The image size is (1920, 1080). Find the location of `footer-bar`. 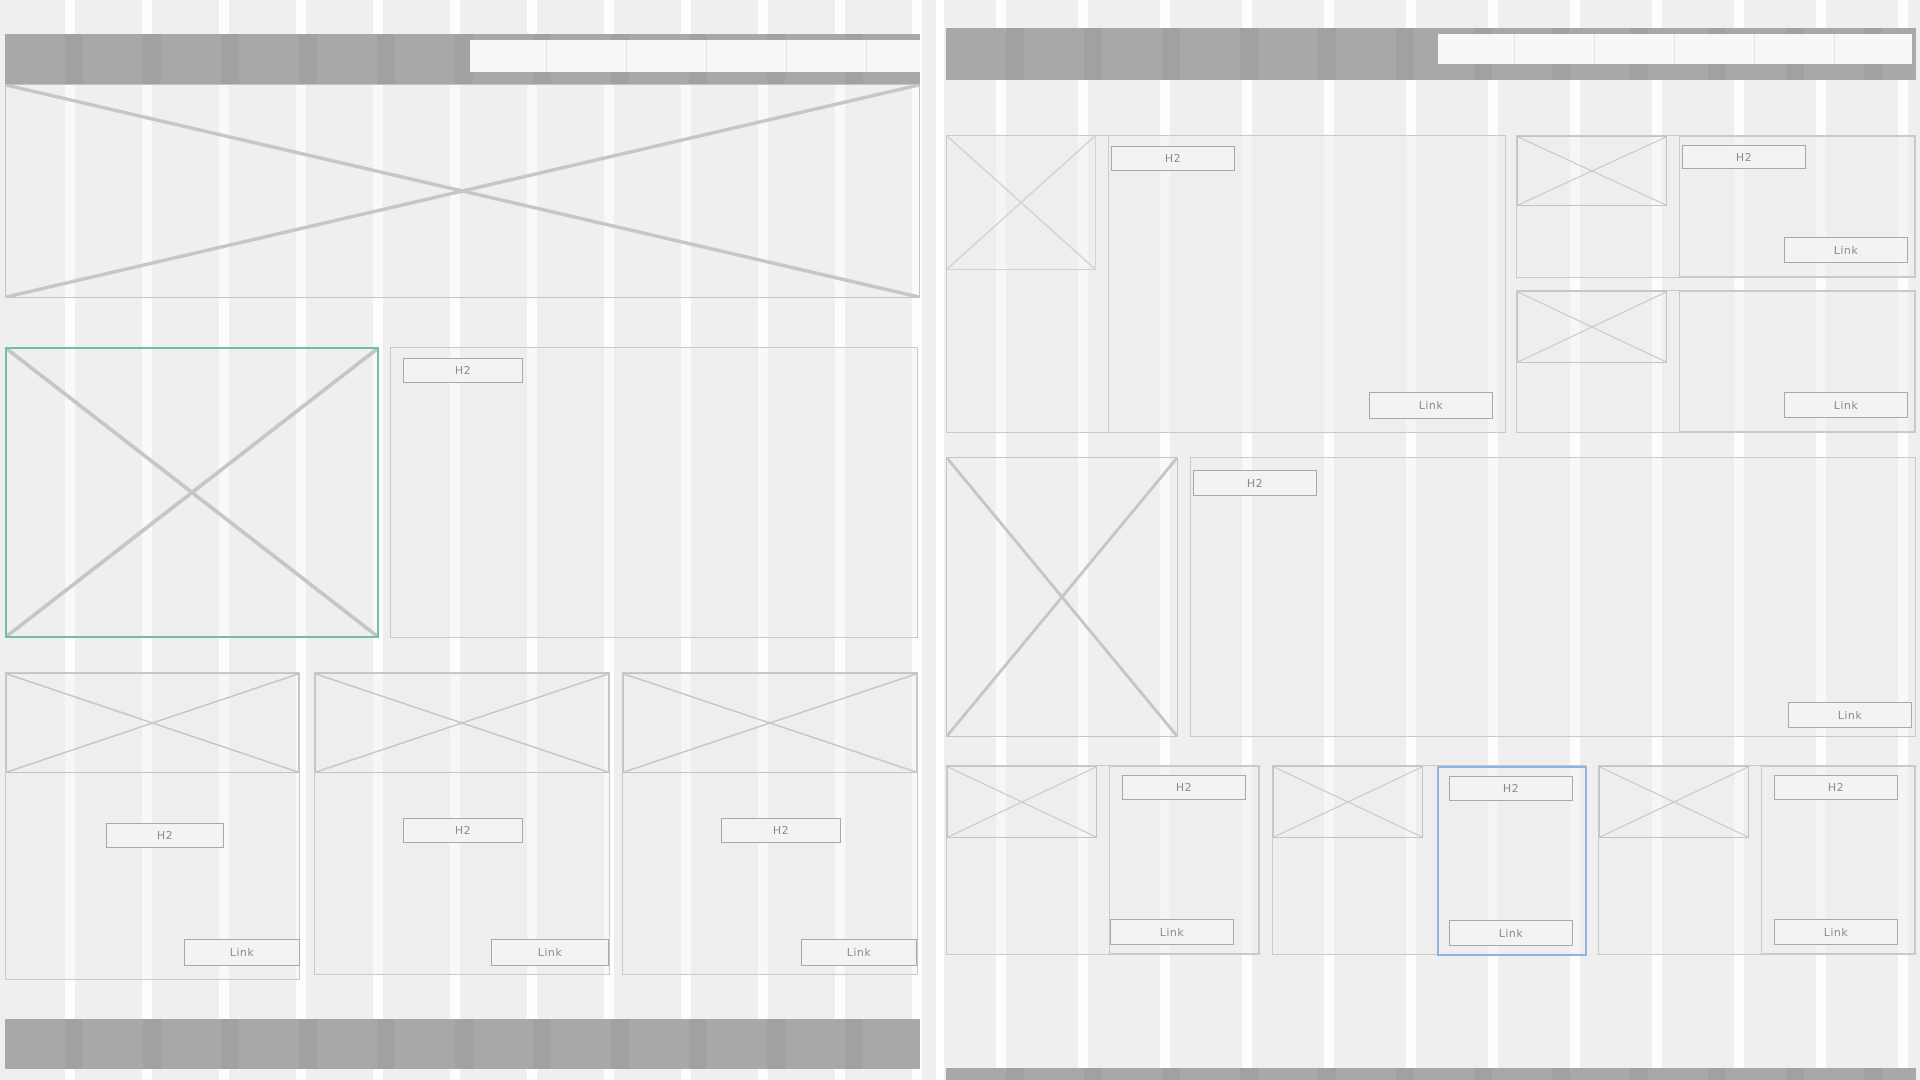

footer-bar is located at coordinates (1431, 1074).